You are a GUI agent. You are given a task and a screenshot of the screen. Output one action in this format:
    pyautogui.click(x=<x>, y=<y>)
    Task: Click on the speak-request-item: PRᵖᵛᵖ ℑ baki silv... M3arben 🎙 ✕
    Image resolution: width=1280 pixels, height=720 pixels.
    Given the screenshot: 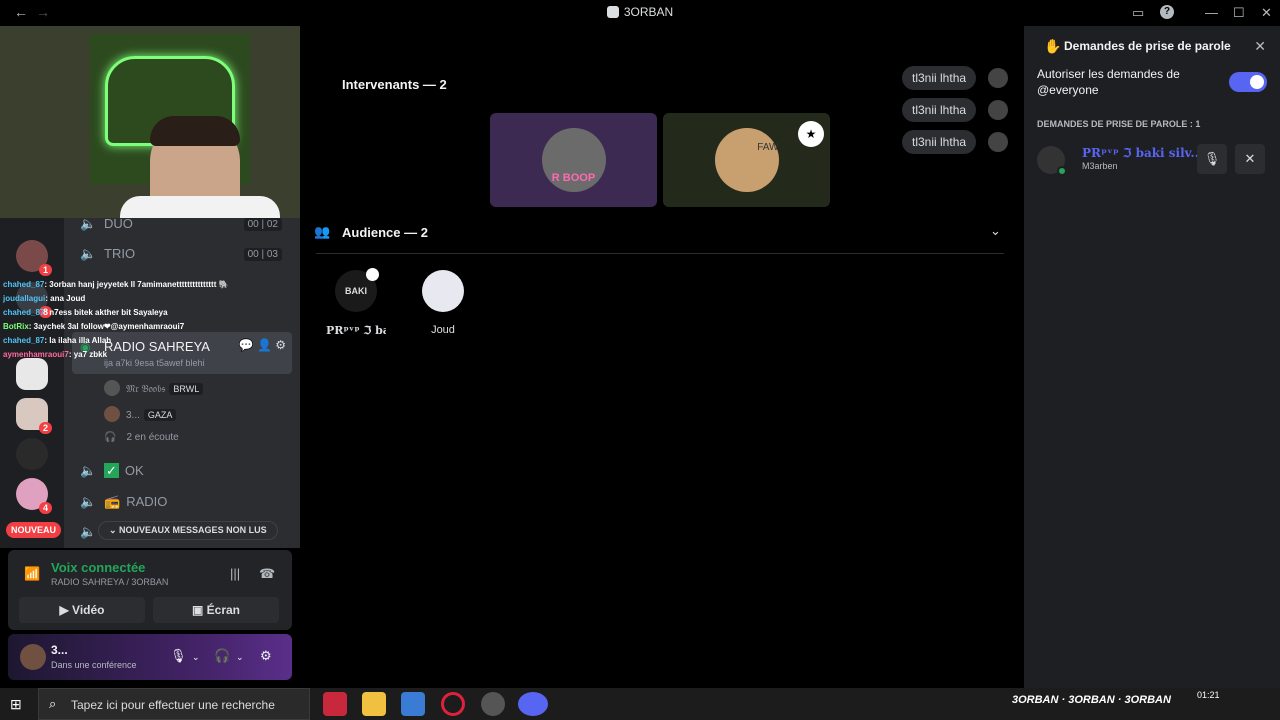 What is the action you would take?
    pyautogui.click(x=1152, y=160)
    